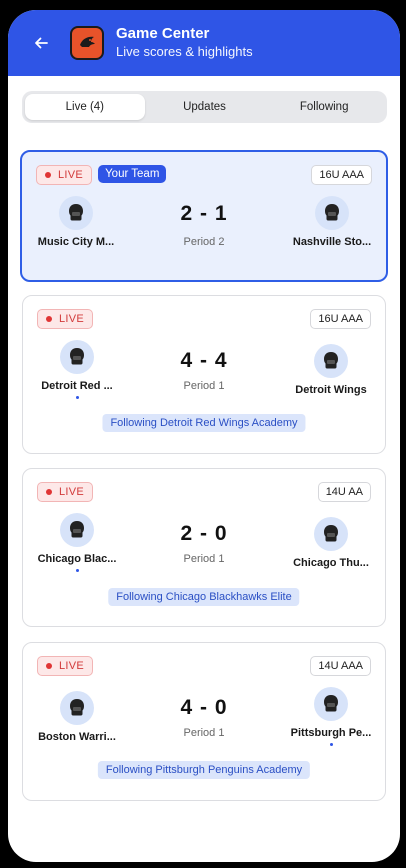  What do you see at coordinates (204, 423) in the screenshot?
I see `following-tag: Following Detroit Red Wings Academy` at bounding box center [204, 423].